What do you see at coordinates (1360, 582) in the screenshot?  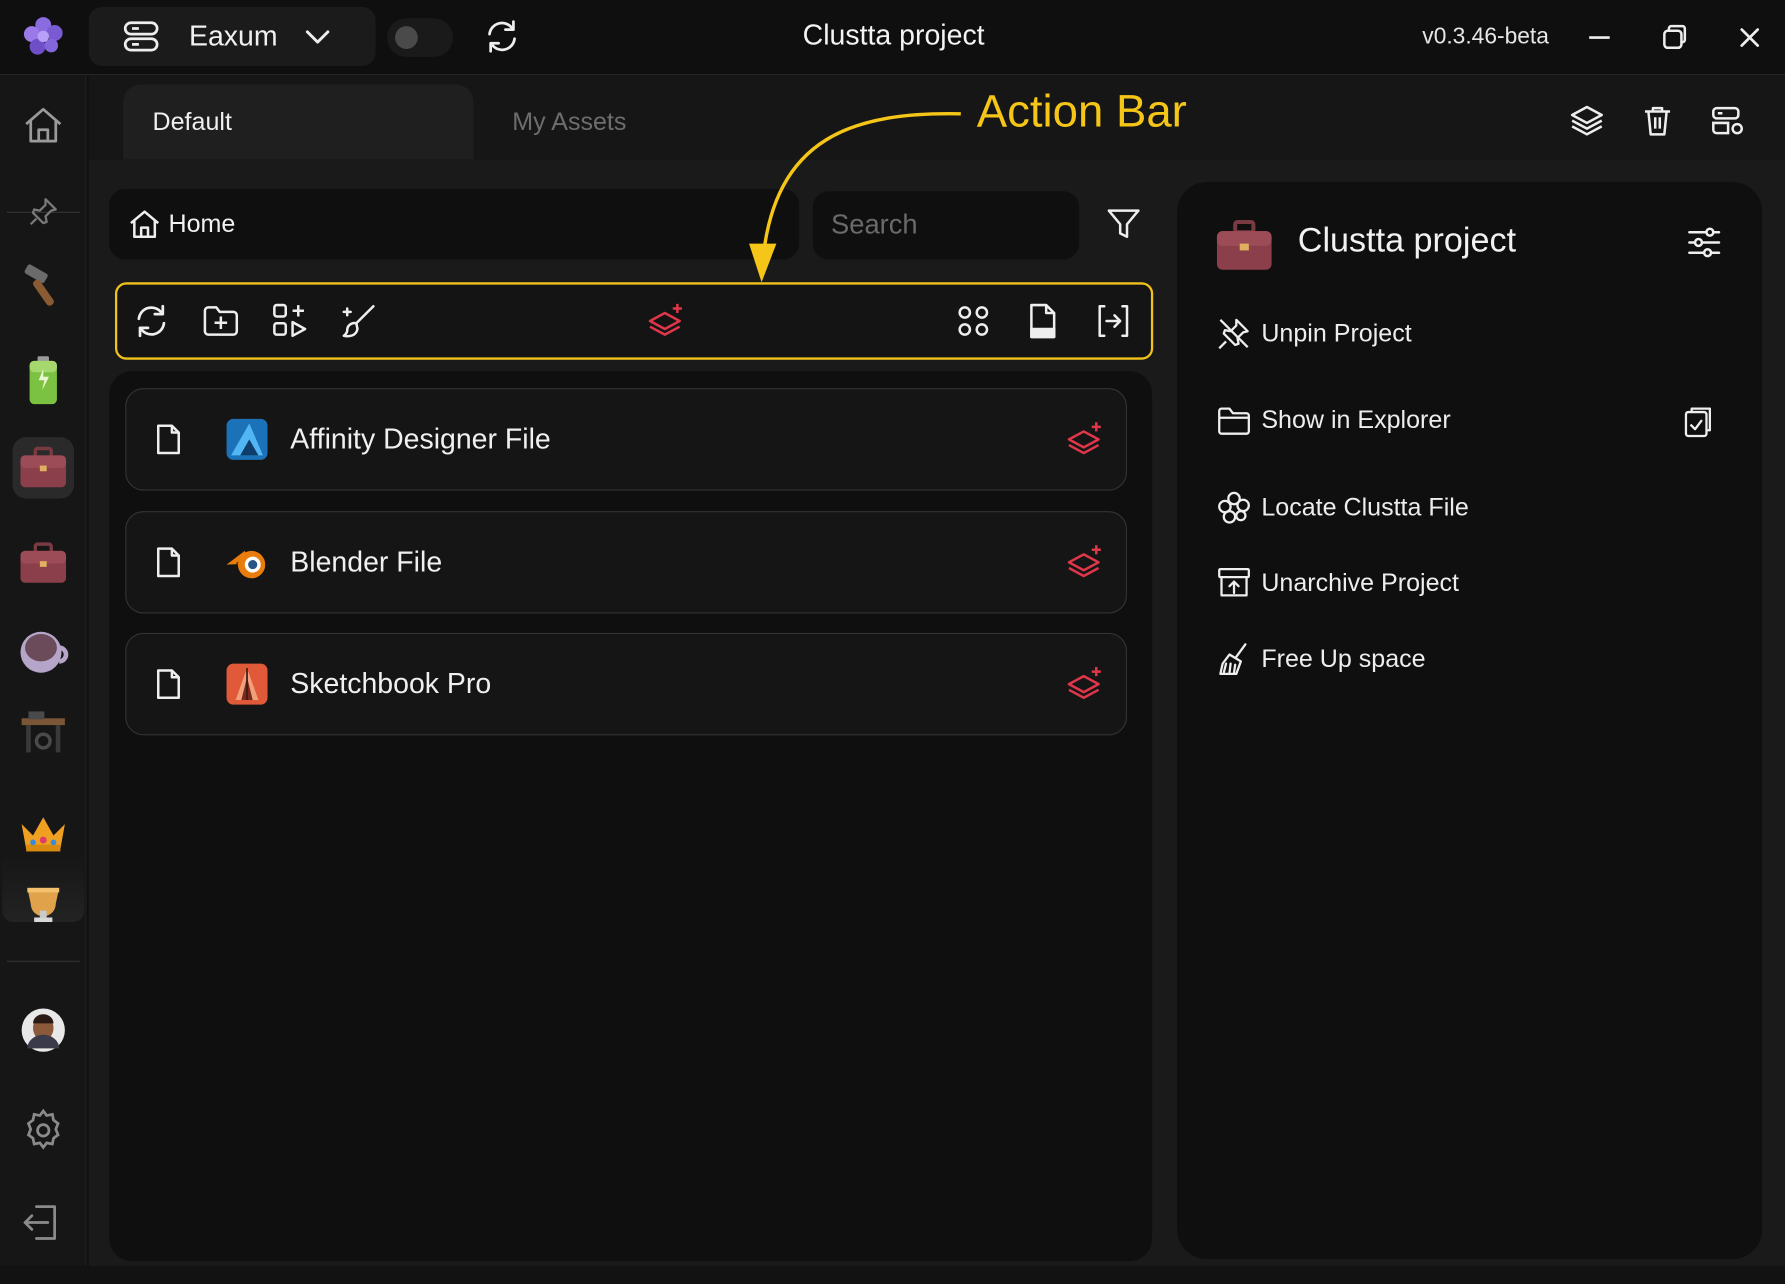 I see `action-label: Unarchive Project` at bounding box center [1360, 582].